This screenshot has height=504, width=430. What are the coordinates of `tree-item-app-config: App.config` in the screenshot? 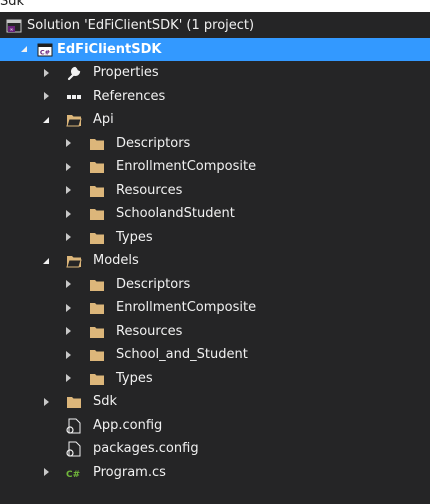 It's located at (215, 426).